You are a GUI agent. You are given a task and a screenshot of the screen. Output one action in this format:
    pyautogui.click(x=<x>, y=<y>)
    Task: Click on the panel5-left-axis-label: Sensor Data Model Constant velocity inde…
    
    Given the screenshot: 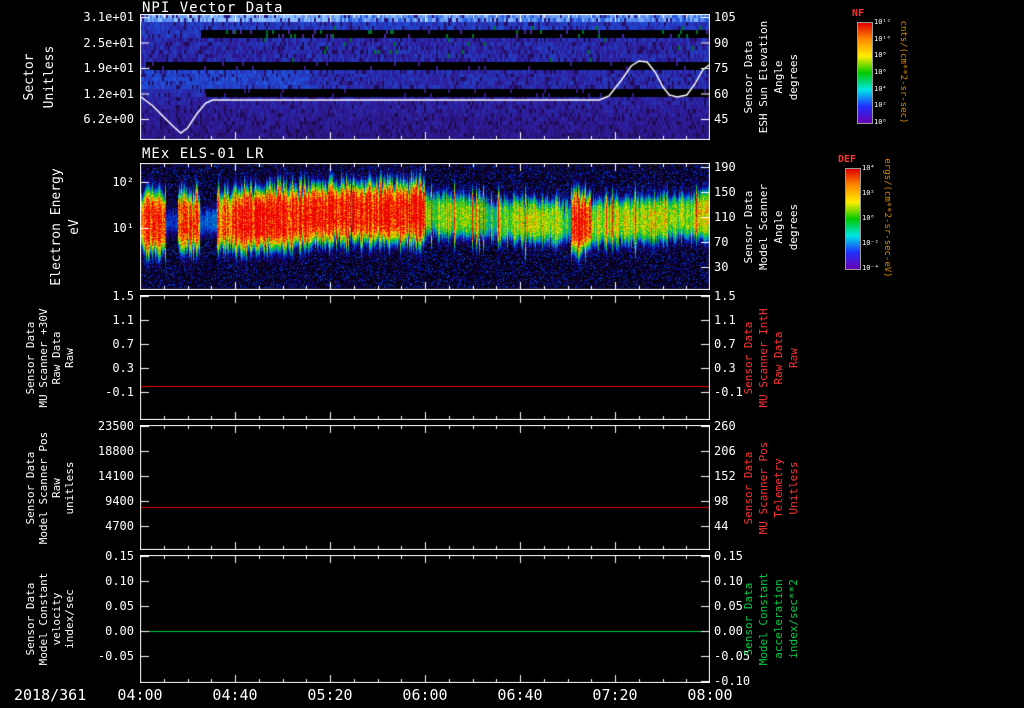 What is the action you would take?
    pyautogui.click(x=50, y=619)
    